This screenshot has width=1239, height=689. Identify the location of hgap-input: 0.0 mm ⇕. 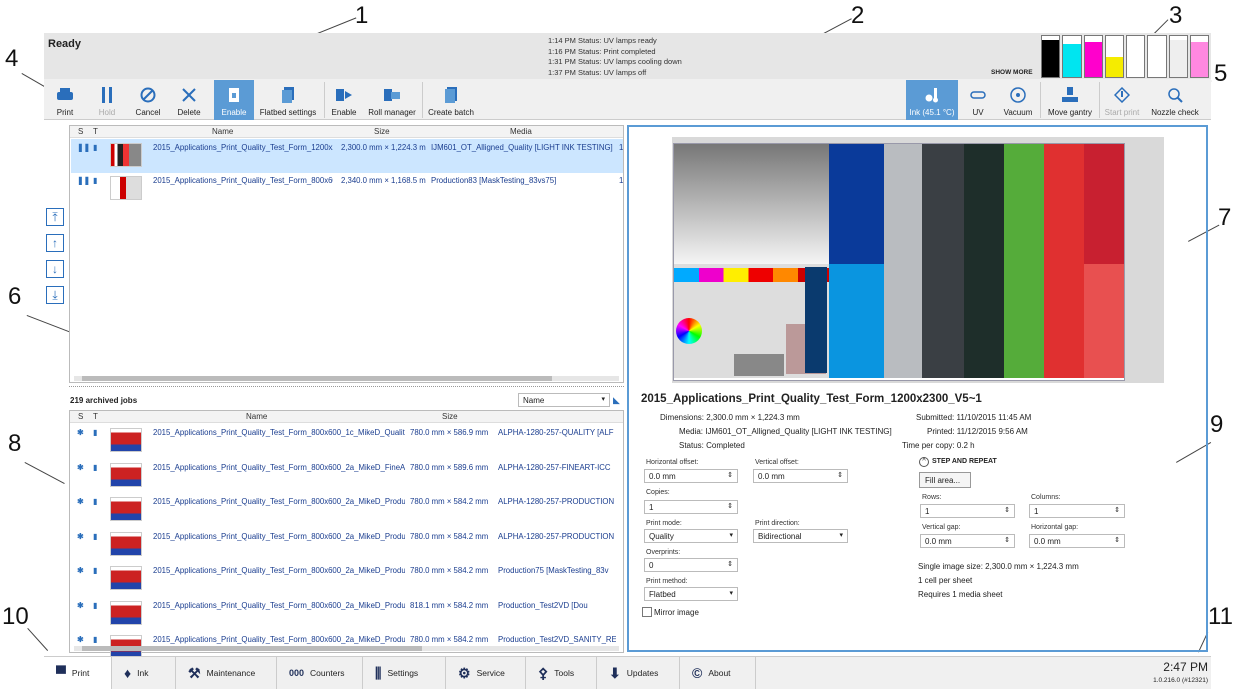
(1077, 541).